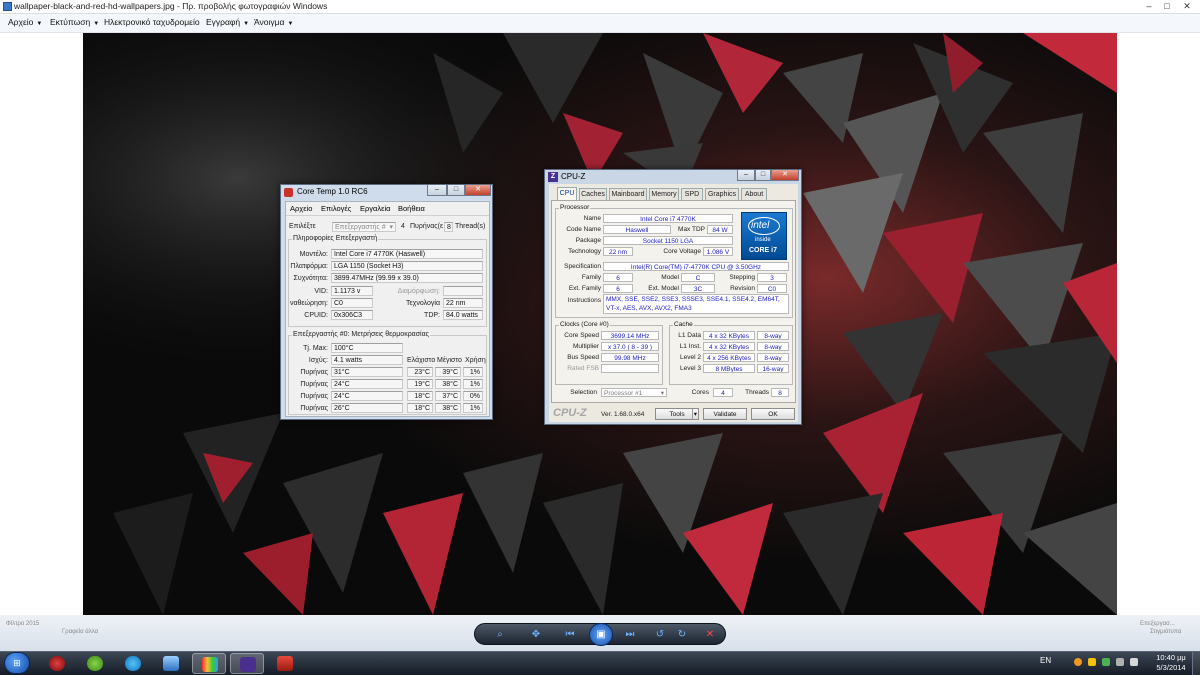  What do you see at coordinates (742, 288) in the screenshot?
I see `revision-label: Revision` at bounding box center [742, 288].